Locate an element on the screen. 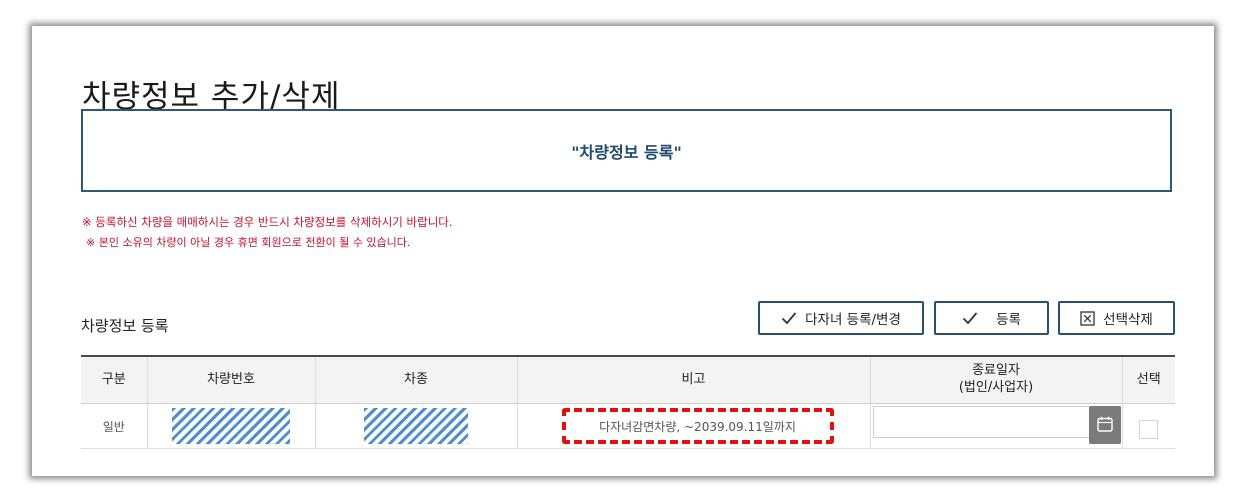  cell-plate is located at coordinates (230, 426).